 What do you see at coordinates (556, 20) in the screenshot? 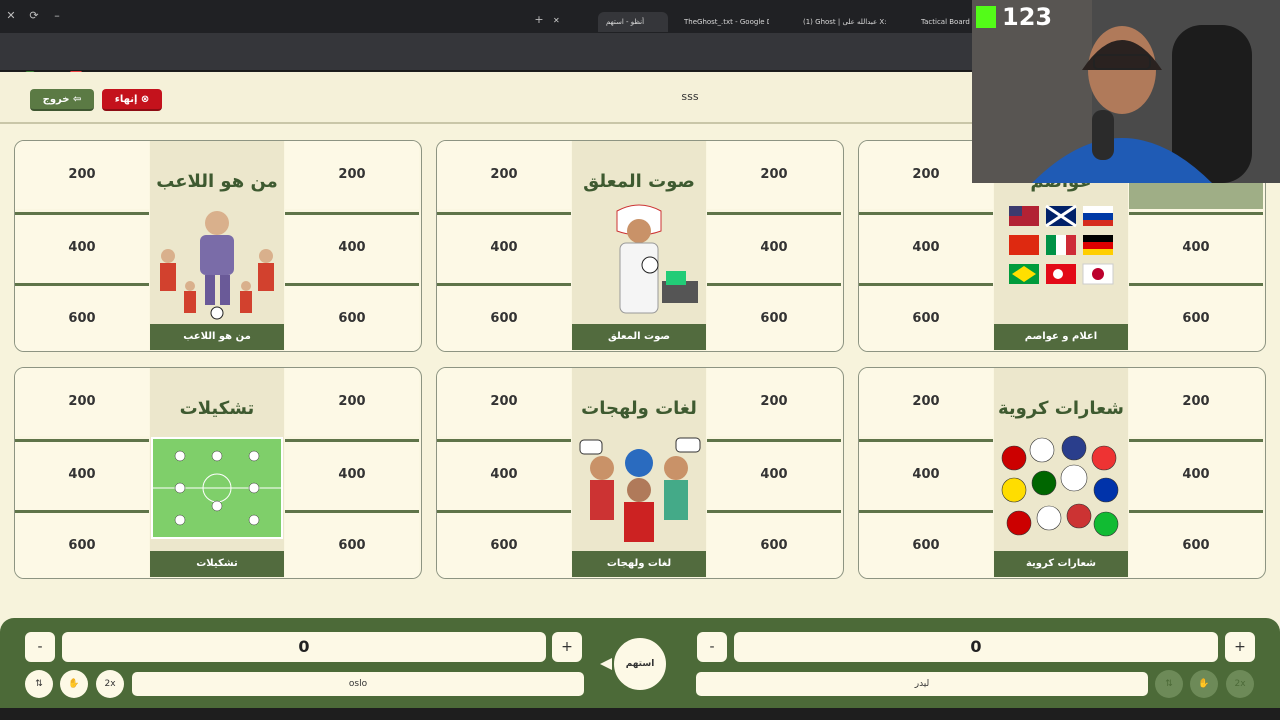
I see `tab-close-icon: ✕` at bounding box center [556, 20].